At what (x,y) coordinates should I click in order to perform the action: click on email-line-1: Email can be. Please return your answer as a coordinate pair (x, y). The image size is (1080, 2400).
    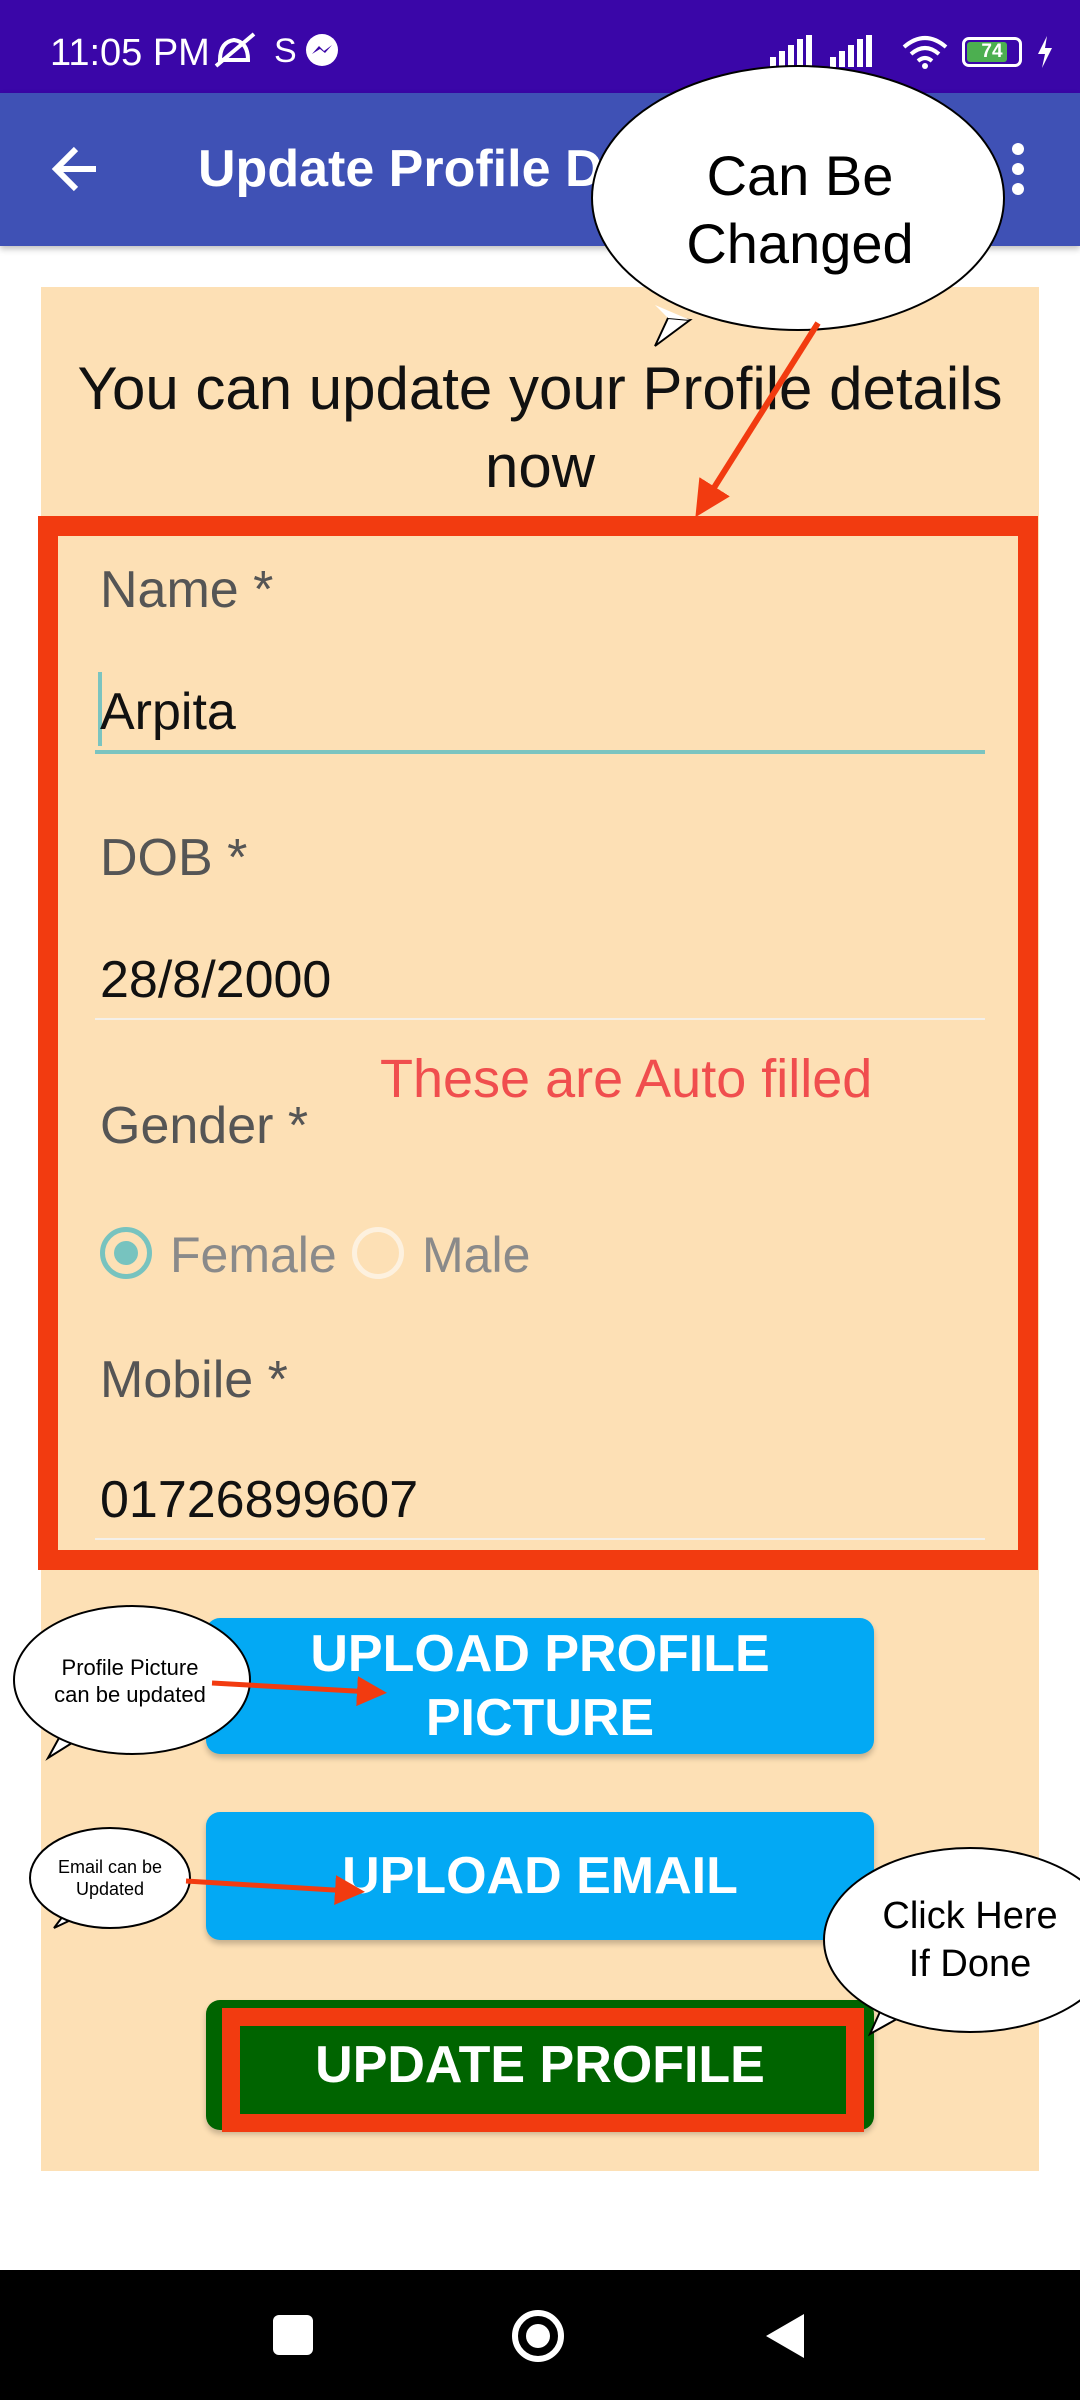
    Looking at the image, I should click on (110, 1867).